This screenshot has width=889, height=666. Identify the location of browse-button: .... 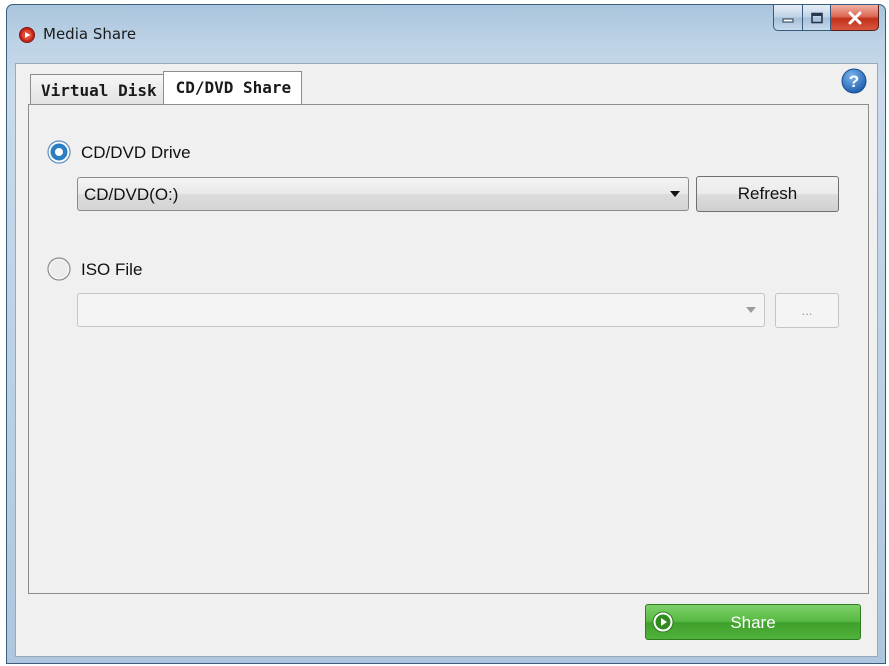
(807, 310).